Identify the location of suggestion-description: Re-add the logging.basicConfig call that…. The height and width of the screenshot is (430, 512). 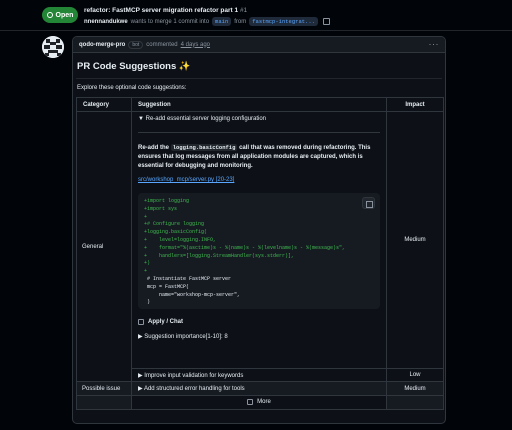
(259, 157).